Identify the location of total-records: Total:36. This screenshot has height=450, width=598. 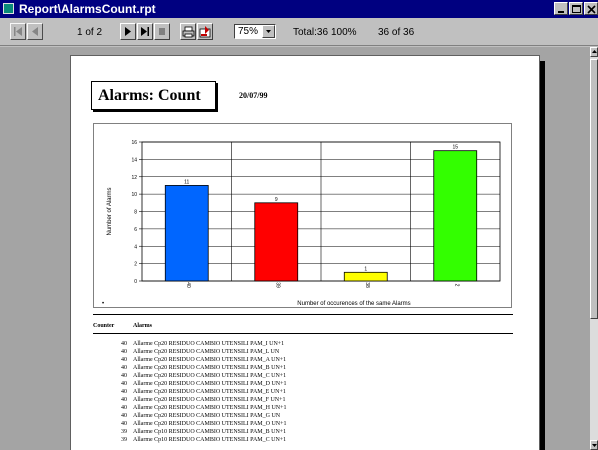
(311, 32).